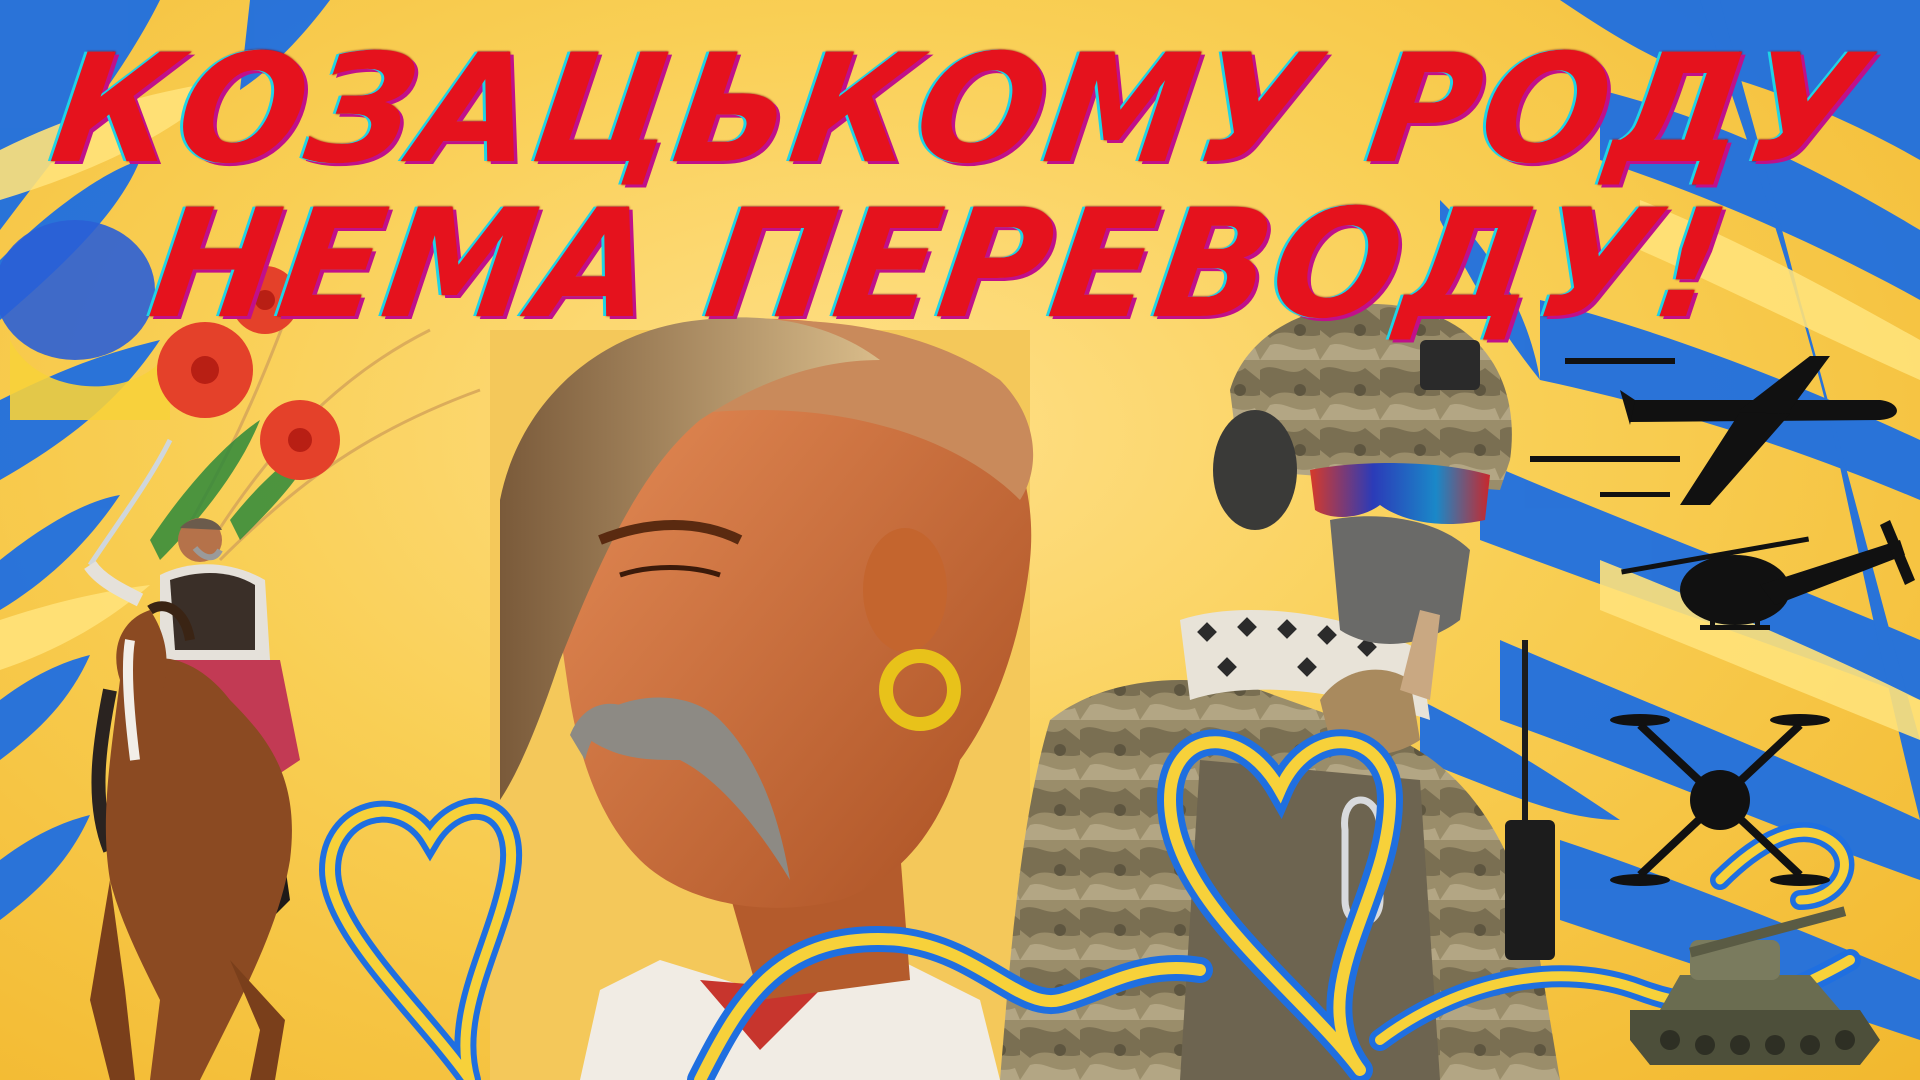 The image size is (1920, 1080). What do you see at coordinates (1755, 985) in the screenshot?
I see `tank-icon` at bounding box center [1755, 985].